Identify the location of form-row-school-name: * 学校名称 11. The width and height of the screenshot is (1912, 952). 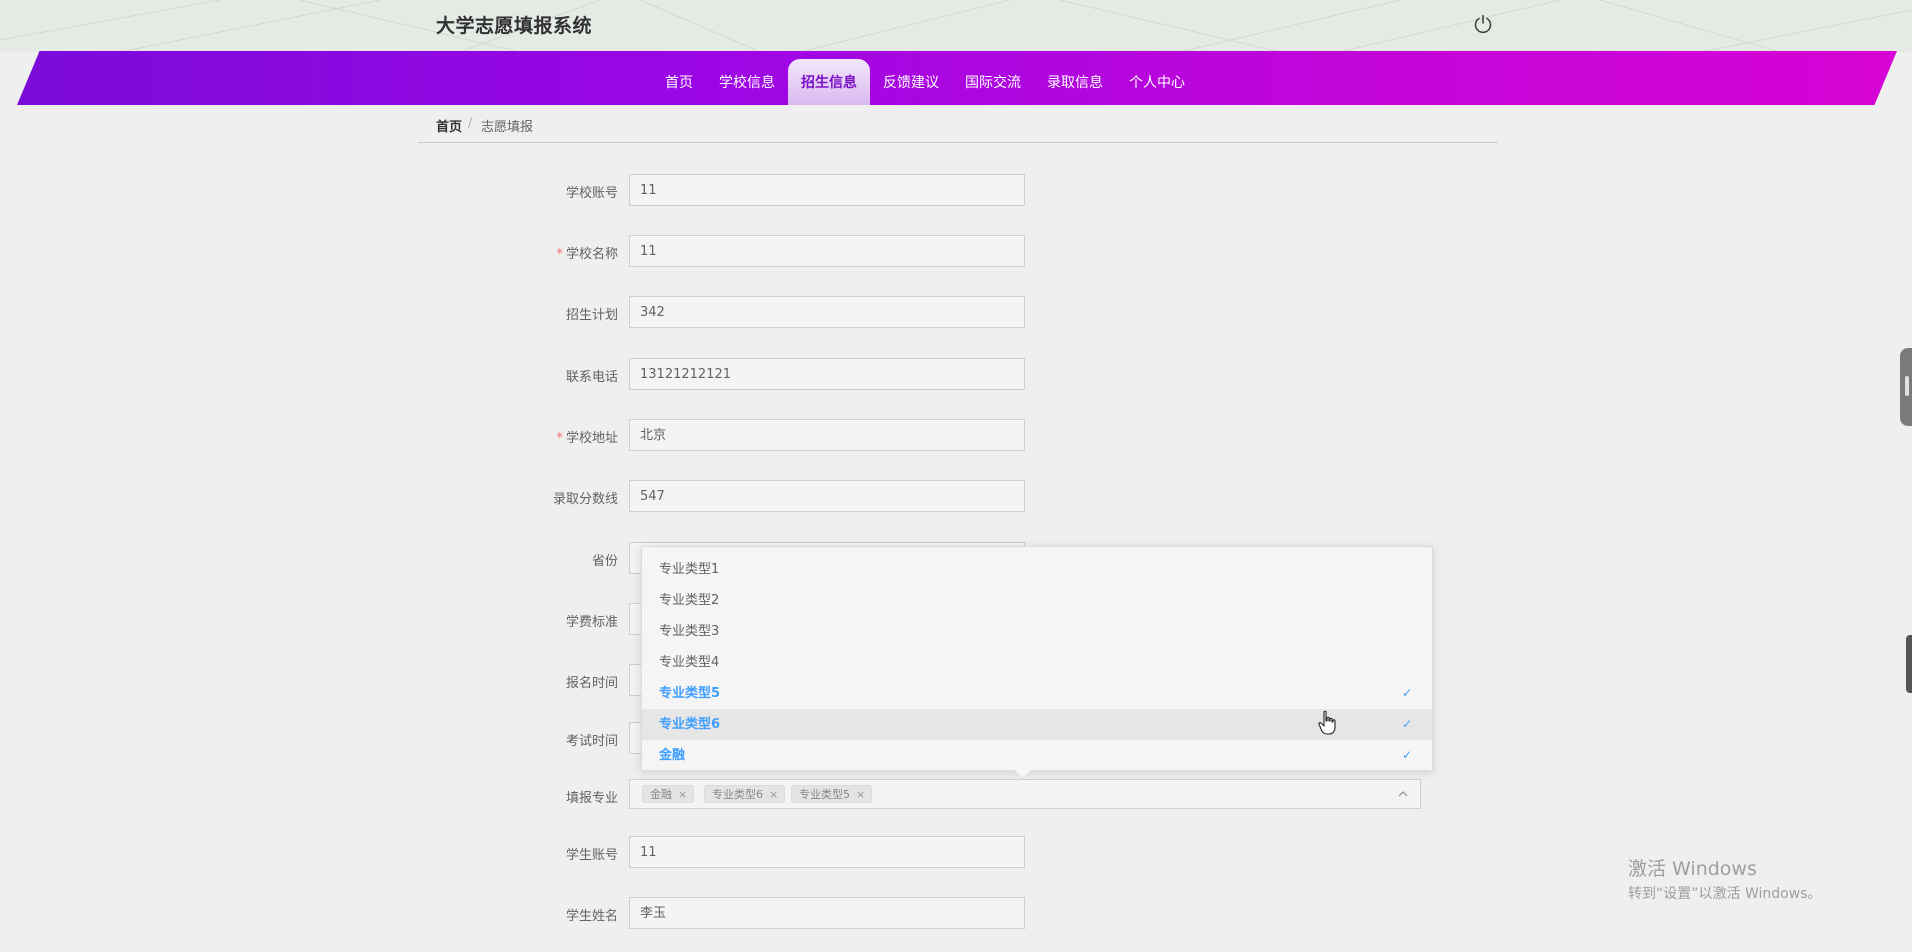
(970, 252).